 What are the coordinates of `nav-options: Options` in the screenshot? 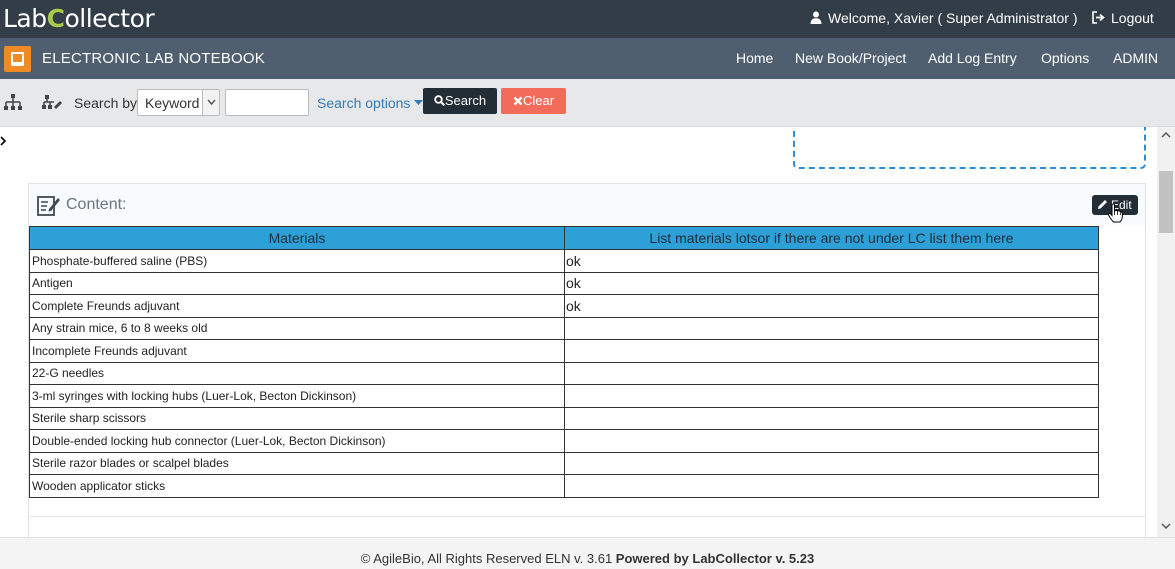 It's located at (1065, 58).